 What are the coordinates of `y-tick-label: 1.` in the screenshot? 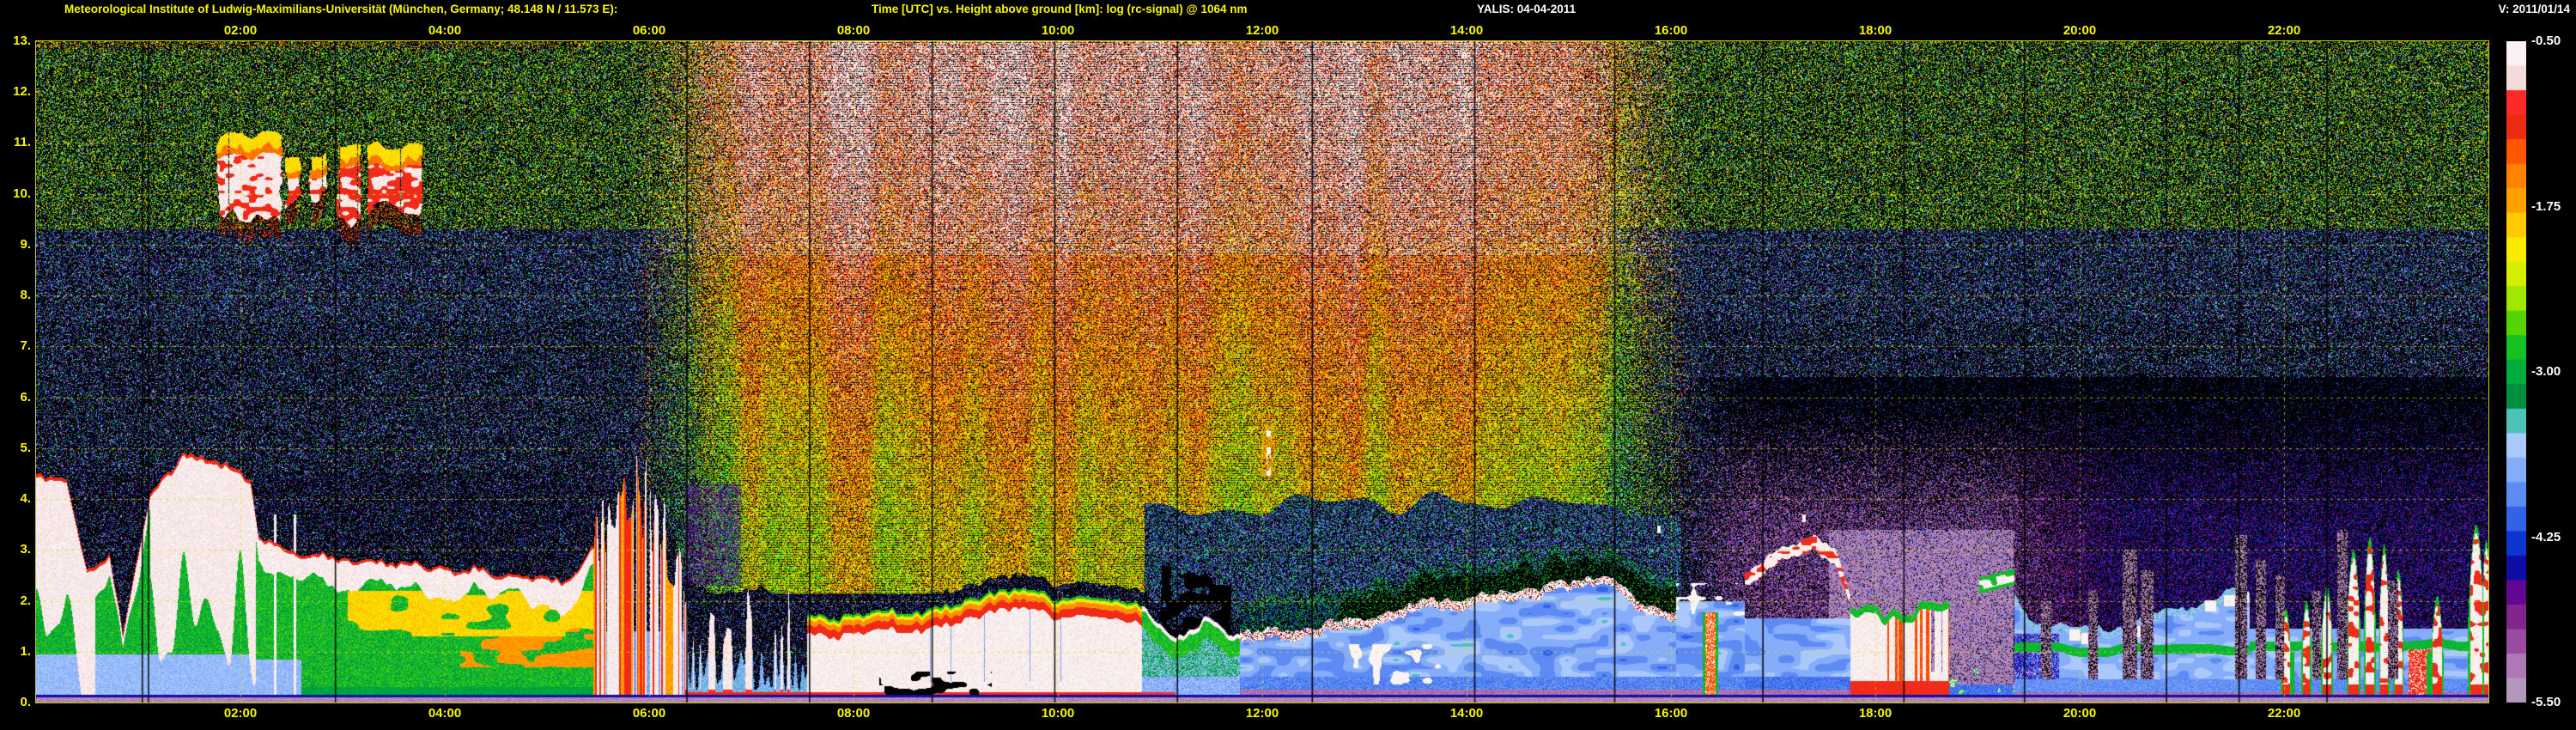 It's located at (25, 651).